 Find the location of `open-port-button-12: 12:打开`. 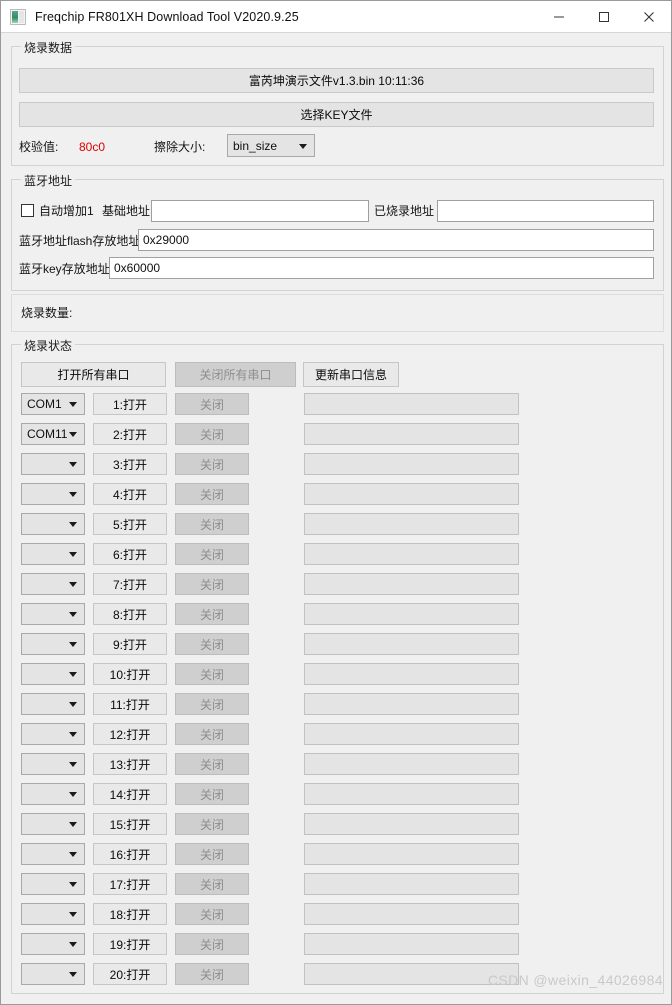

open-port-button-12: 12:打开 is located at coordinates (130, 734).